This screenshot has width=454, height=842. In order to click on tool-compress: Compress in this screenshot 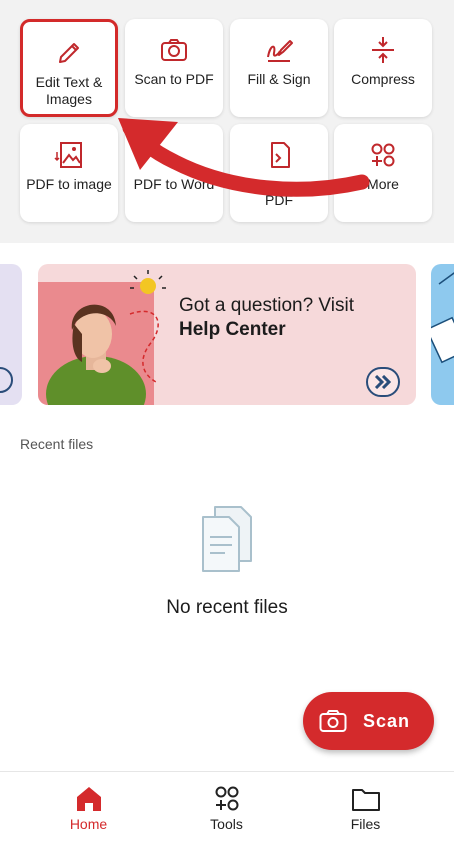, I will do `click(383, 68)`.